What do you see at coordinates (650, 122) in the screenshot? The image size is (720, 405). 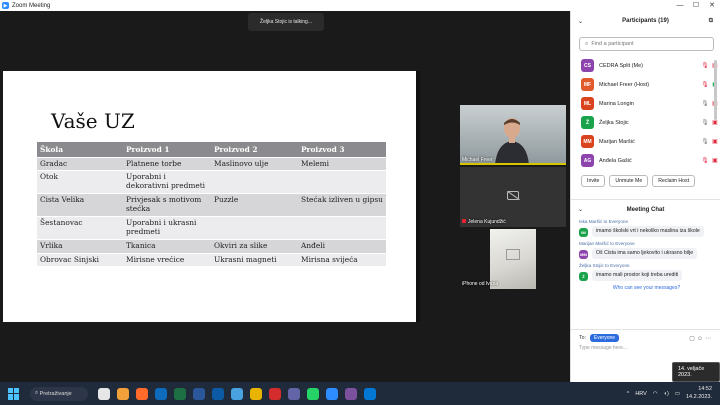 I see `participant-row: Ž Željka Stojic 🎙 ▣` at bounding box center [650, 122].